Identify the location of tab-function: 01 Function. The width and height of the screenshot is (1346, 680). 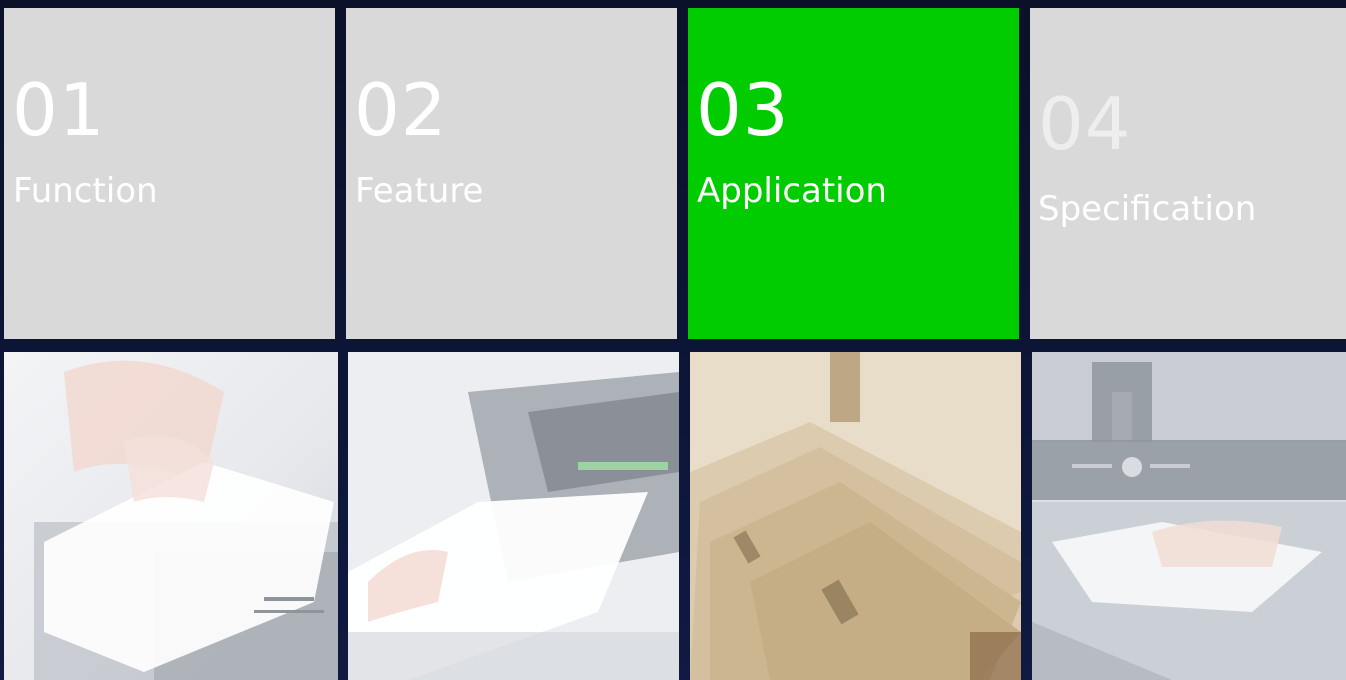
(169, 173).